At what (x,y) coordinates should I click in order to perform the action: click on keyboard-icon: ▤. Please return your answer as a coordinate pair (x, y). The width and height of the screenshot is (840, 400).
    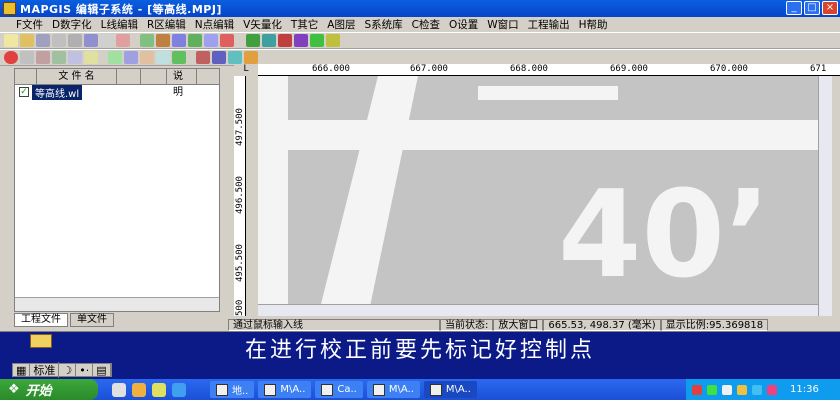
    Looking at the image, I should click on (102, 370).